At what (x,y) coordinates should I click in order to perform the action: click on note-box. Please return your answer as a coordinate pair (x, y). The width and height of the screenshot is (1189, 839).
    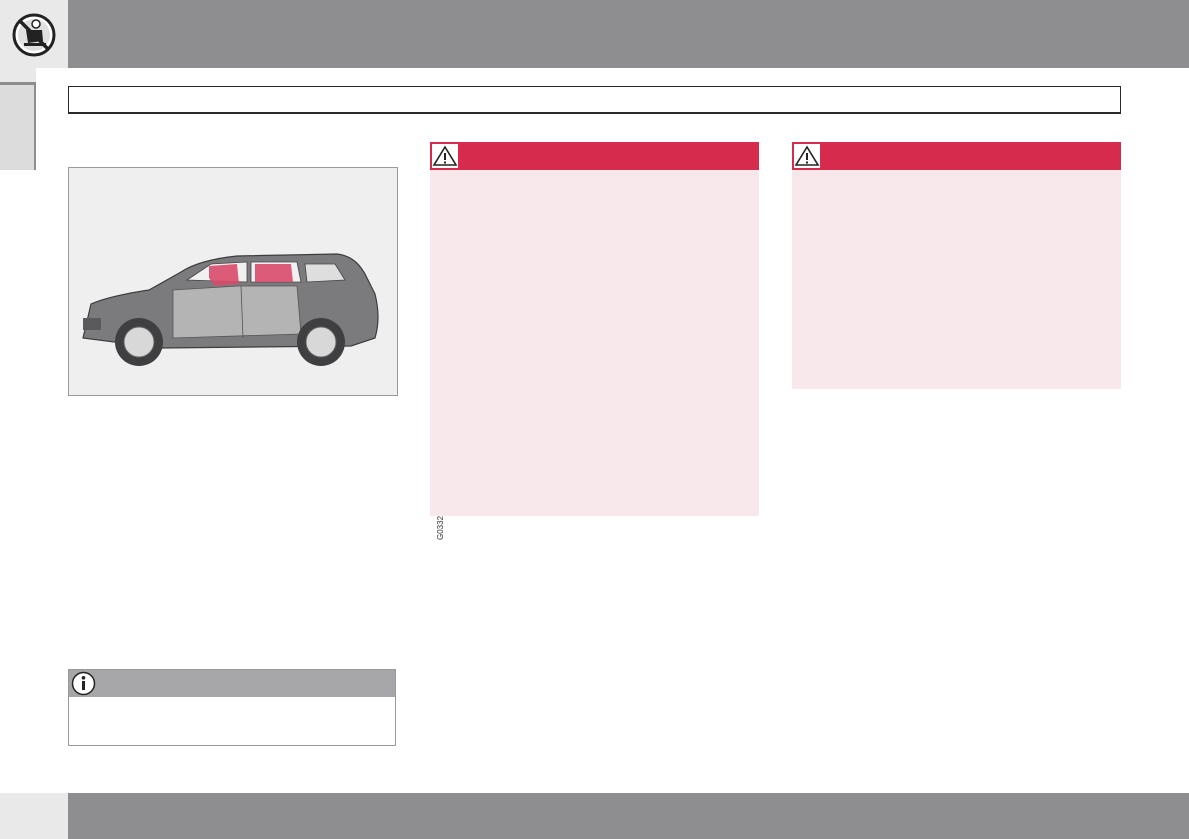
    Looking at the image, I should click on (232, 707).